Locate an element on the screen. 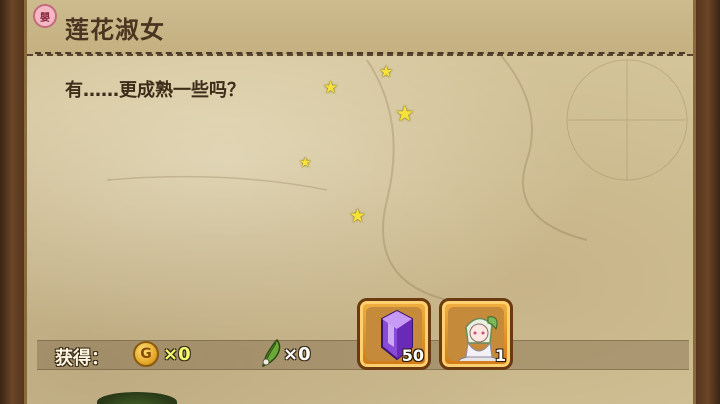 The width and height of the screenshot is (720, 404). leaf-count: ×0 is located at coordinates (297, 354).